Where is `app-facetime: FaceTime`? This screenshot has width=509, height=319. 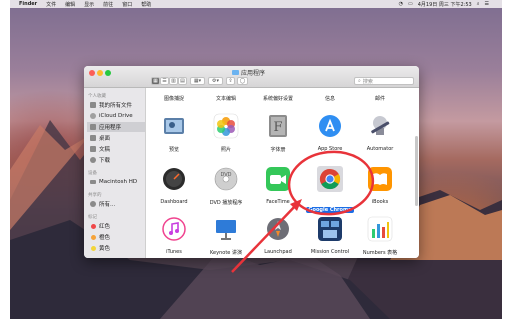 app-facetime: FaceTime is located at coordinates (278, 185).